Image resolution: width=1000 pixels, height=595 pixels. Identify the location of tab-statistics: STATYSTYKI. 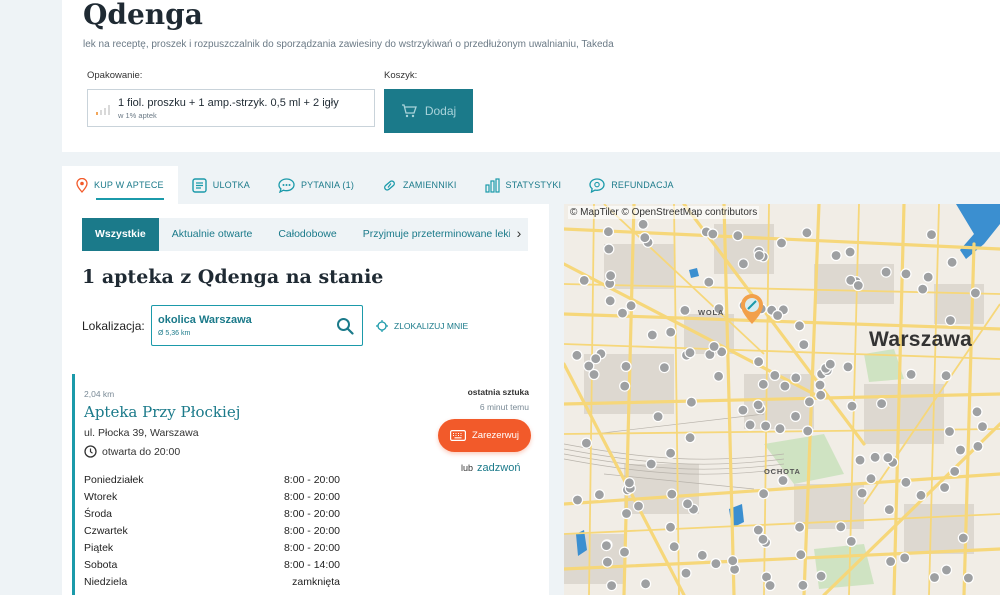
(523, 185).